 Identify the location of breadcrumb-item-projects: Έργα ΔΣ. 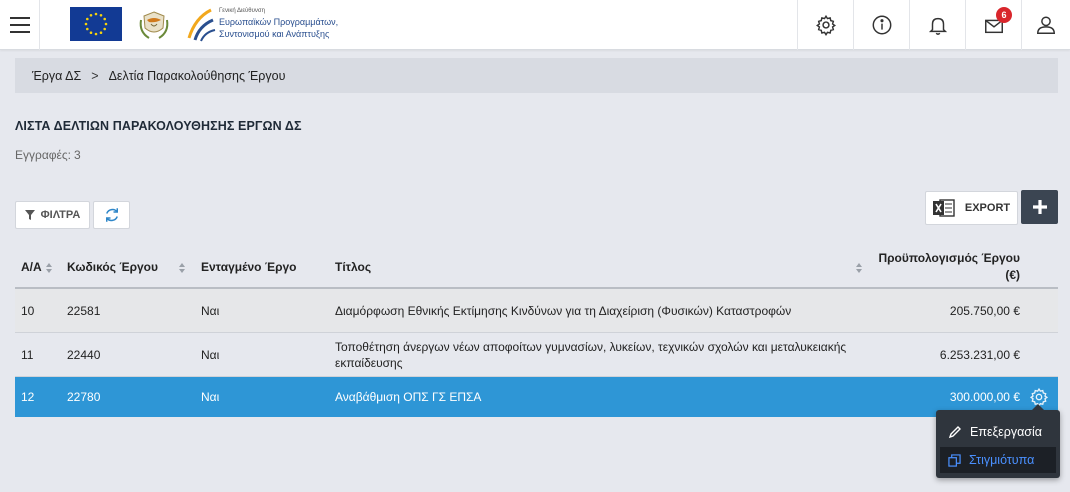
(56, 76).